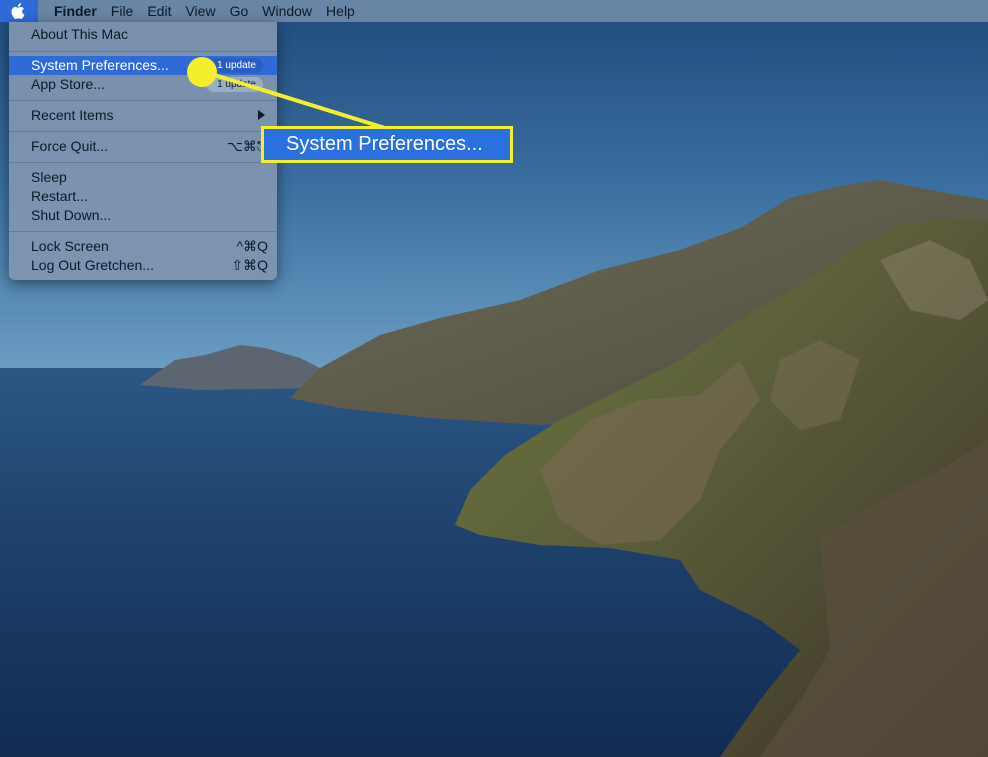 The width and height of the screenshot is (988, 757). Describe the element at coordinates (143, 146) in the screenshot. I see `menu-item-force-quit: Force Quit... ⌥⌘⎋` at that location.